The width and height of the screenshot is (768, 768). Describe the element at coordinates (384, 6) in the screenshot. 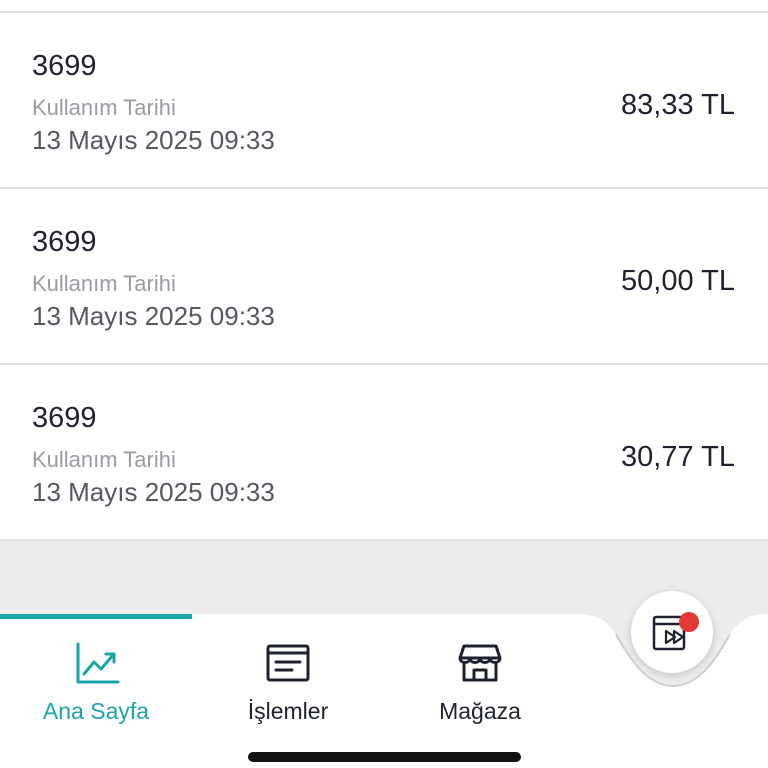

I see `divider` at that location.